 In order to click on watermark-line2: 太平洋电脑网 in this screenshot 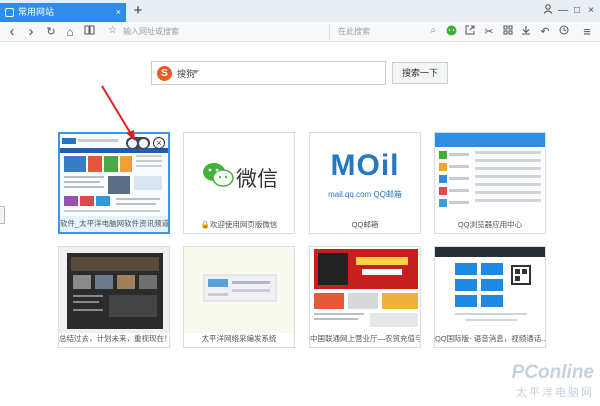, I will do `click(555, 393)`.